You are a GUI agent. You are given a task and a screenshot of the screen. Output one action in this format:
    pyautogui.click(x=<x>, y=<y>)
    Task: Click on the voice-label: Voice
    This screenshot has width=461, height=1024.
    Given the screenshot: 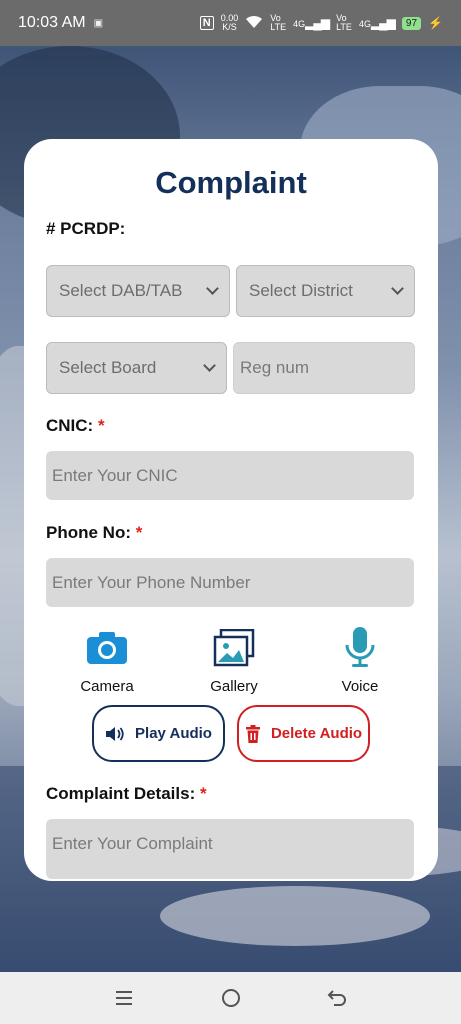 What is the action you would take?
    pyautogui.click(x=360, y=686)
    